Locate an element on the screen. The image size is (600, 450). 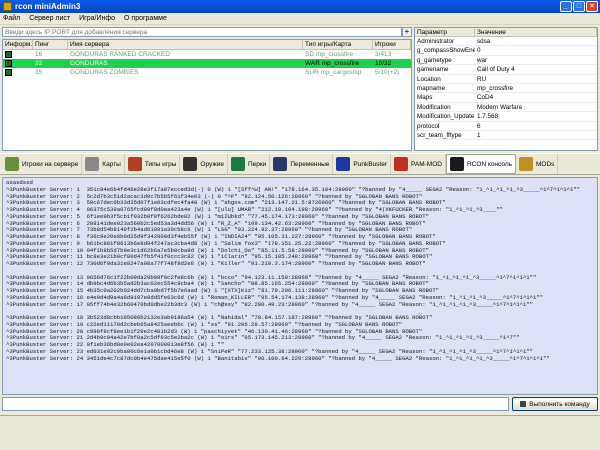
rcon-icon is located at coordinates (456, 164).